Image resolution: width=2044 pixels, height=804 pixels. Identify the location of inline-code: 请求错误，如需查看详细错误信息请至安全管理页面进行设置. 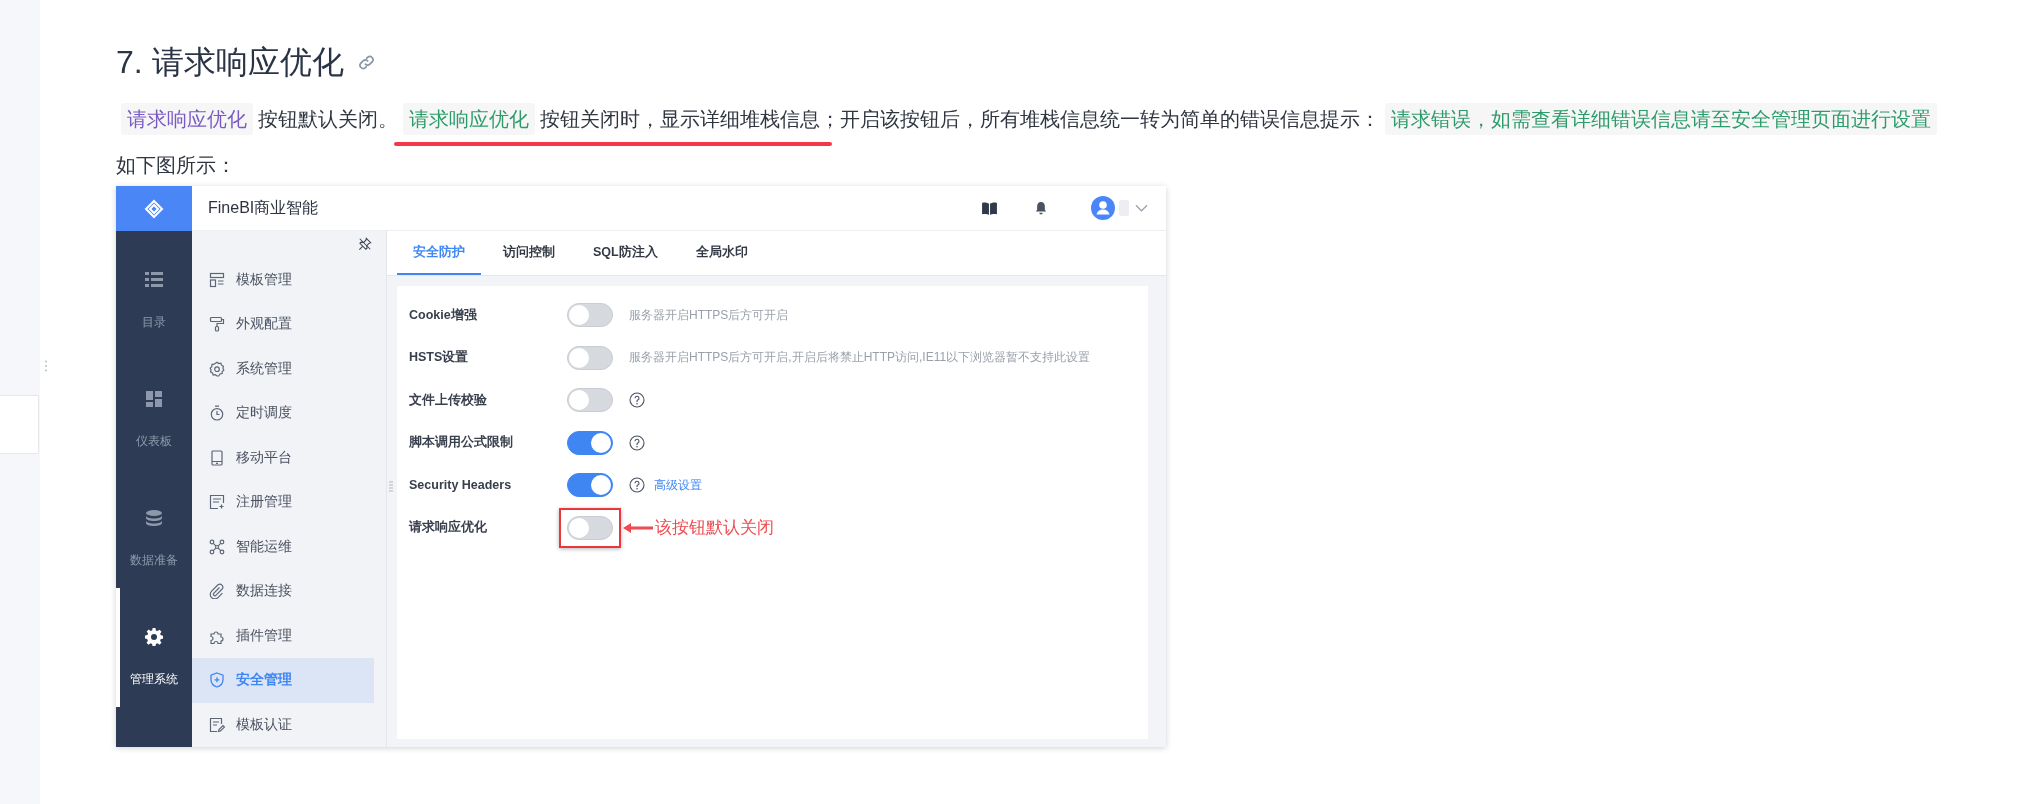
(1661, 119).